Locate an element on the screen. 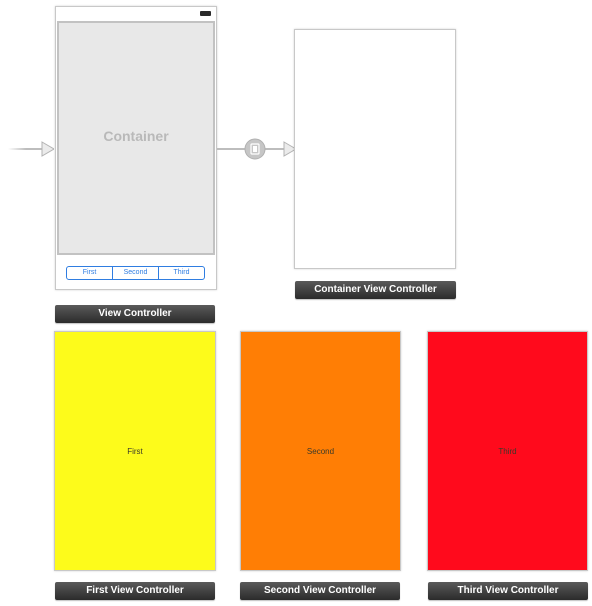 This screenshot has width=592, height=606. third-view-controller-label: Third View Controller is located at coordinates (508, 591).